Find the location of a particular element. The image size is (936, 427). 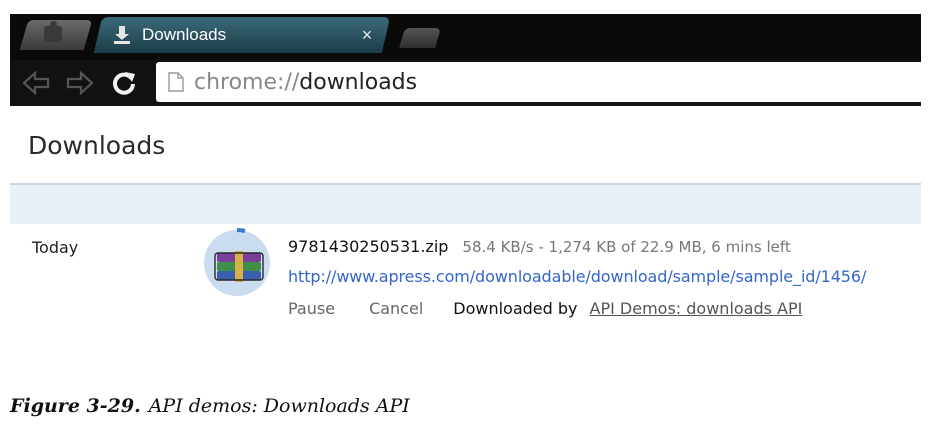

new-tab-button is located at coordinates (420, 38).